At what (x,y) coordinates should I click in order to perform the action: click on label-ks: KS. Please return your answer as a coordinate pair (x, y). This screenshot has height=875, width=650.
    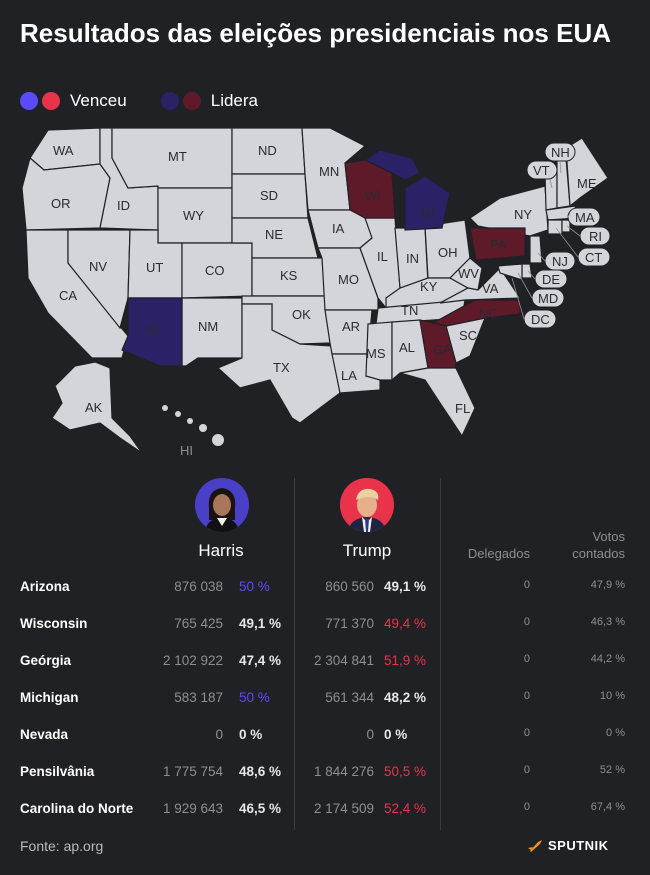
    Looking at the image, I should click on (289, 275).